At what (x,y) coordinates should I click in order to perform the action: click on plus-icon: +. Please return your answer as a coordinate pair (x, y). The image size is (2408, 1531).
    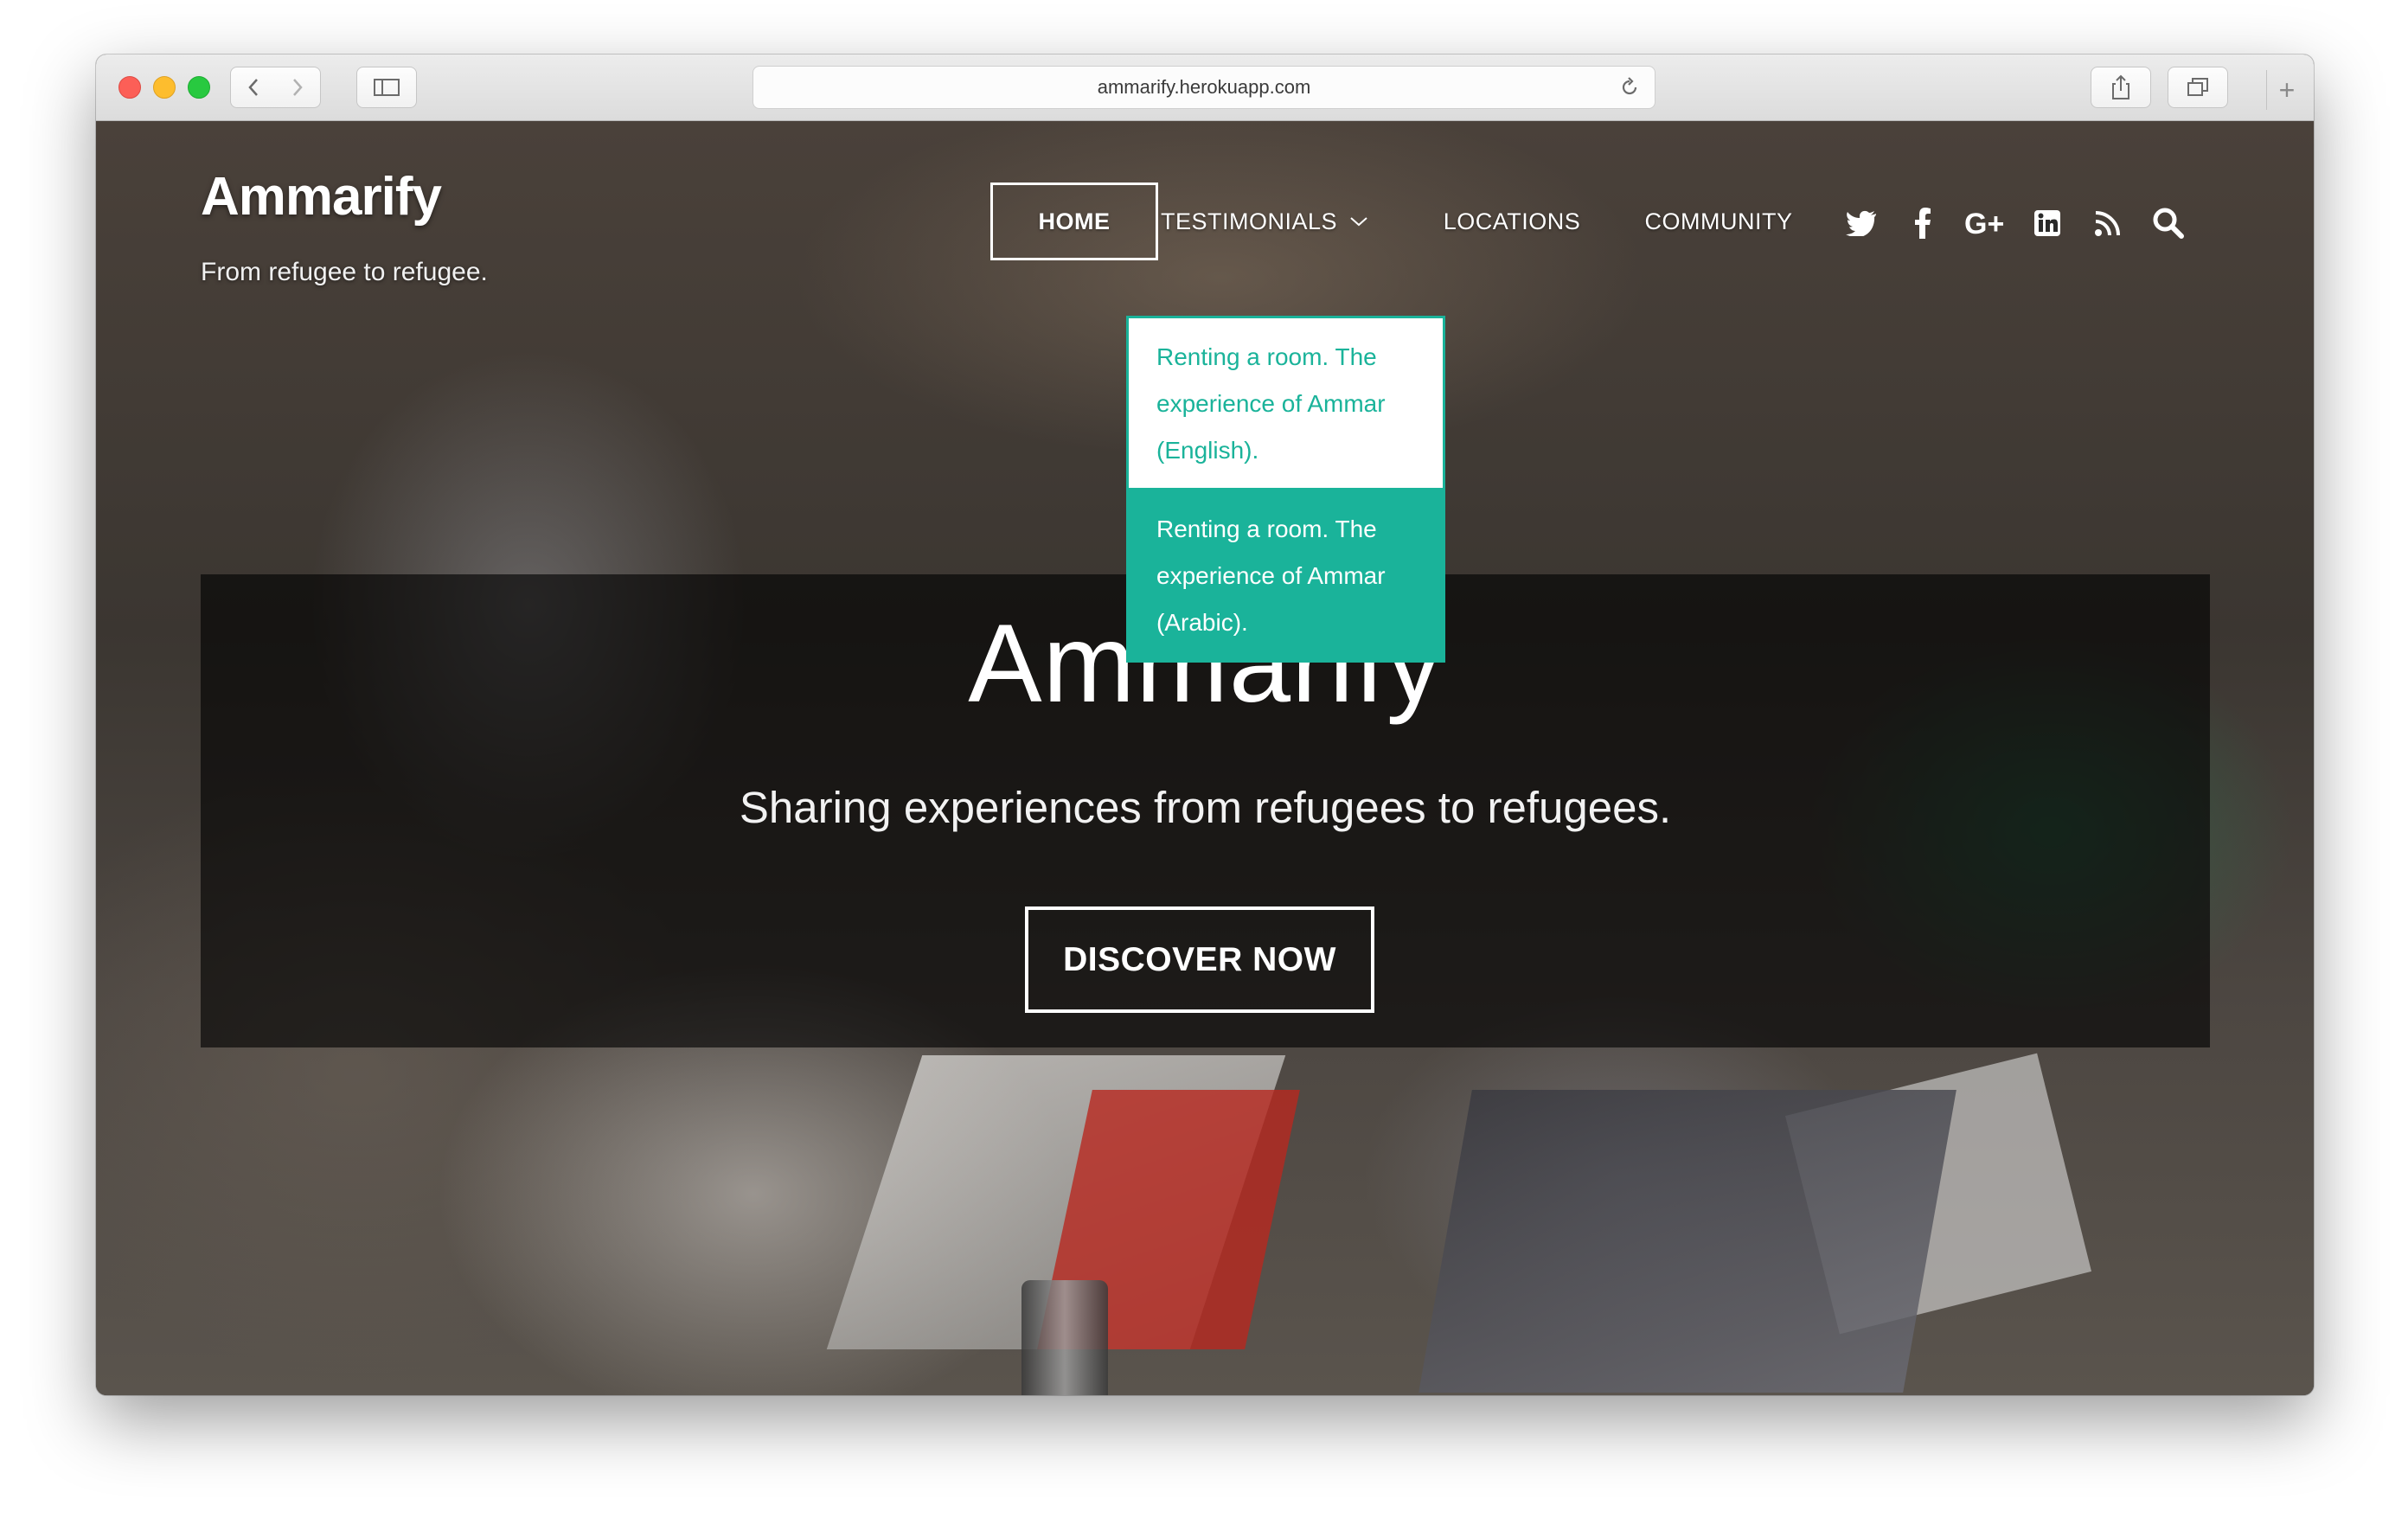
    Looking at the image, I should click on (2287, 90).